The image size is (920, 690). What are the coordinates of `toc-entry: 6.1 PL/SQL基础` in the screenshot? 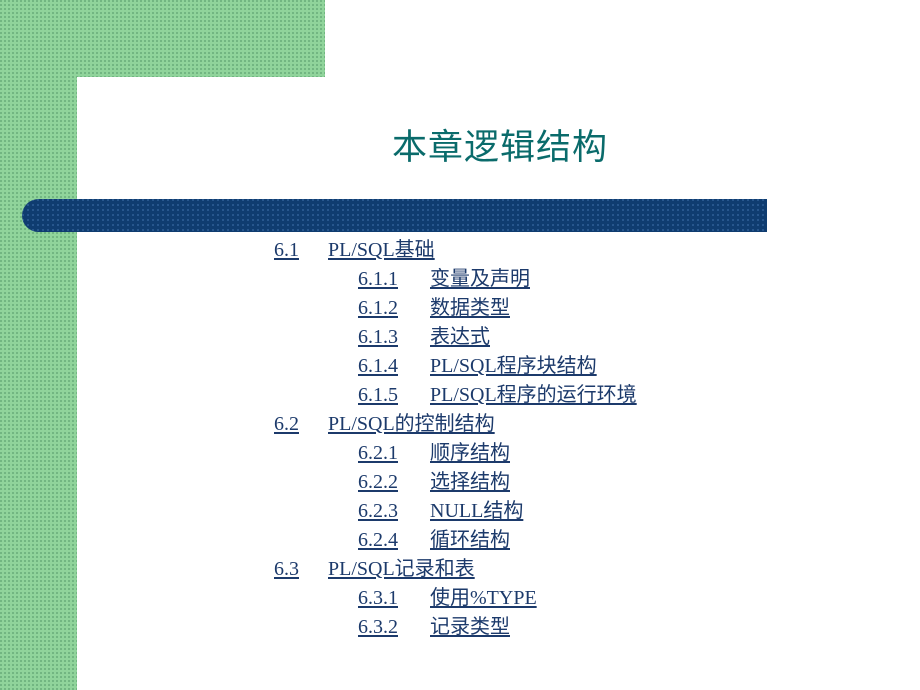 It's located at (460, 250).